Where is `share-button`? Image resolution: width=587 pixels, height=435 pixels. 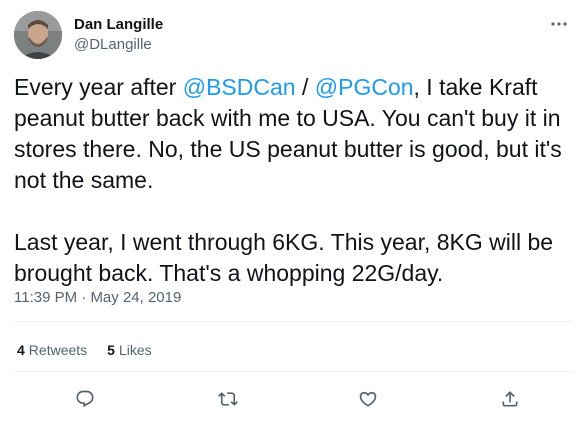 share-button is located at coordinates (510, 399).